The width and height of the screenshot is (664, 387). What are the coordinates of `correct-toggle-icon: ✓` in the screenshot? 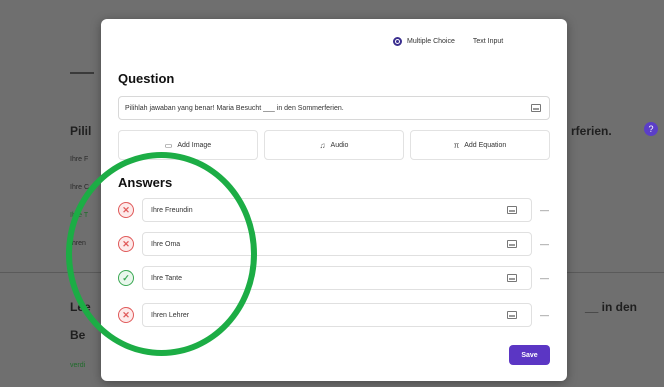 It's located at (126, 278).